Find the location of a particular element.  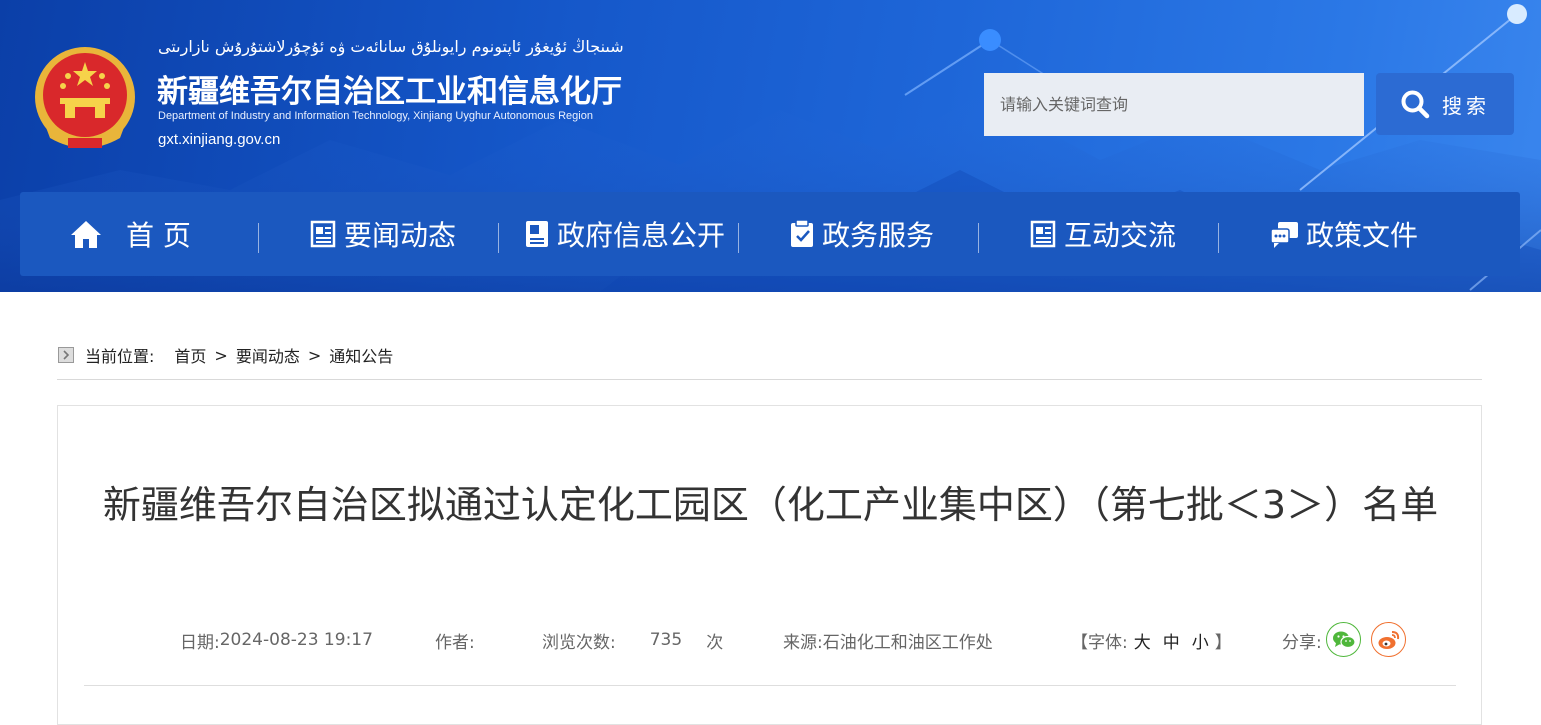

breadcrumb-label: 当前位置: is located at coordinates (120, 356).